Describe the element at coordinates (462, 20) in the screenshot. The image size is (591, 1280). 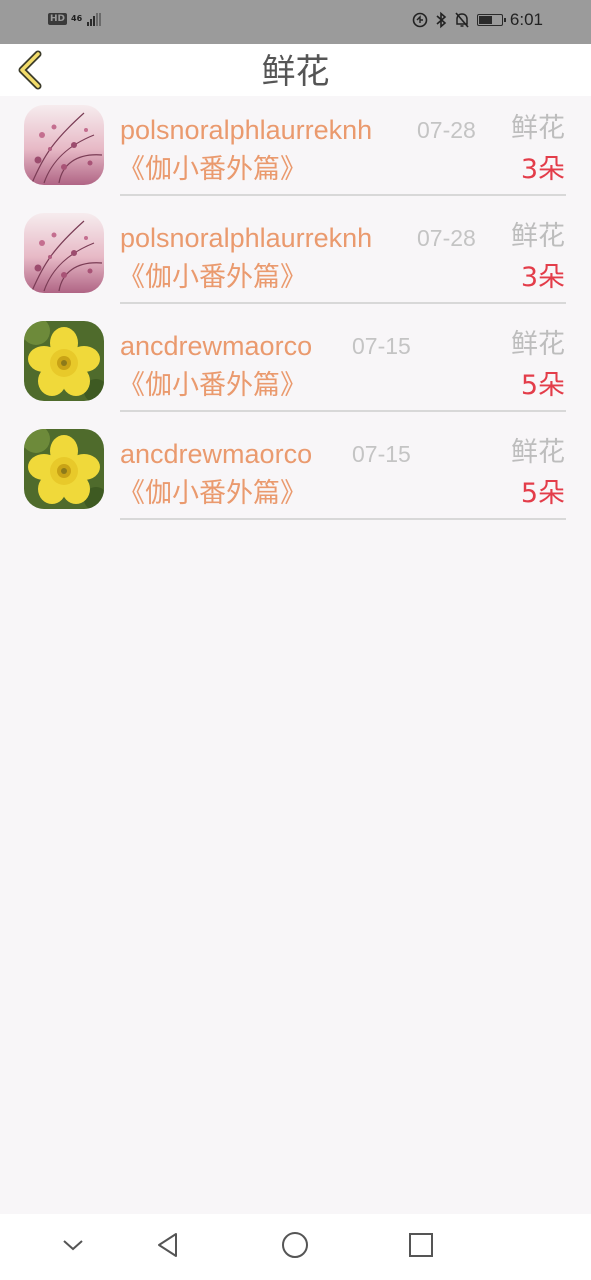
I see `mute-bell-icon` at that location.